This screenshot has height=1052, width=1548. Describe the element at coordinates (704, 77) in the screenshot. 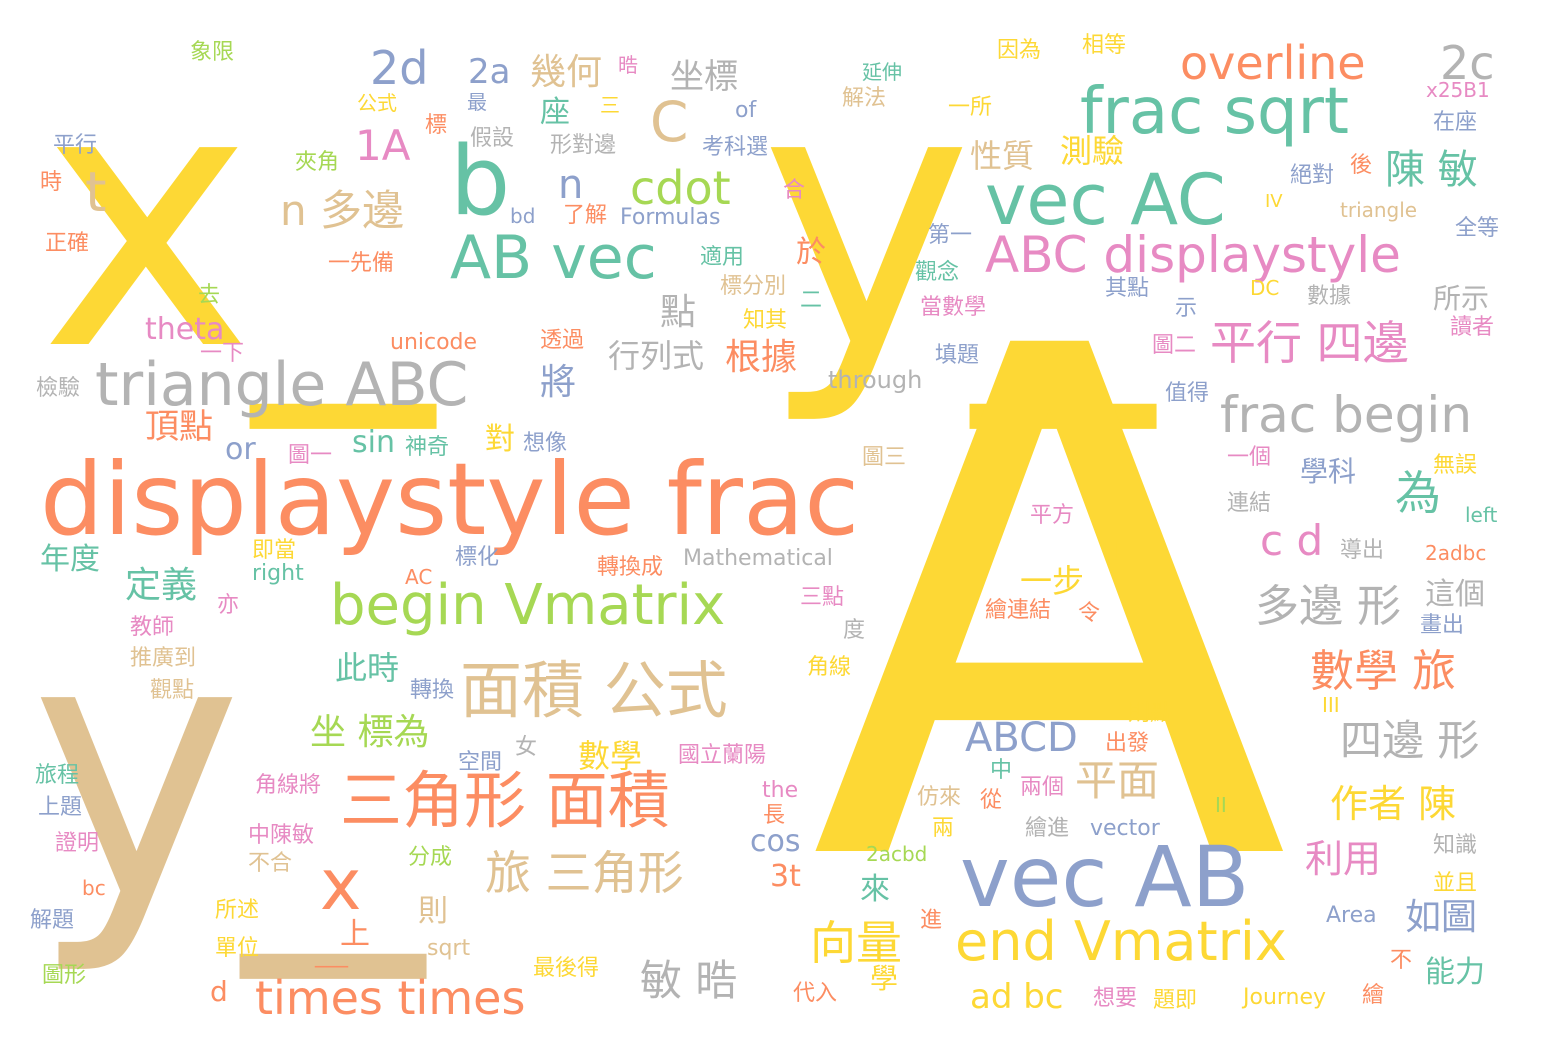

I see `word-cjk-25: 坐標` at that location.